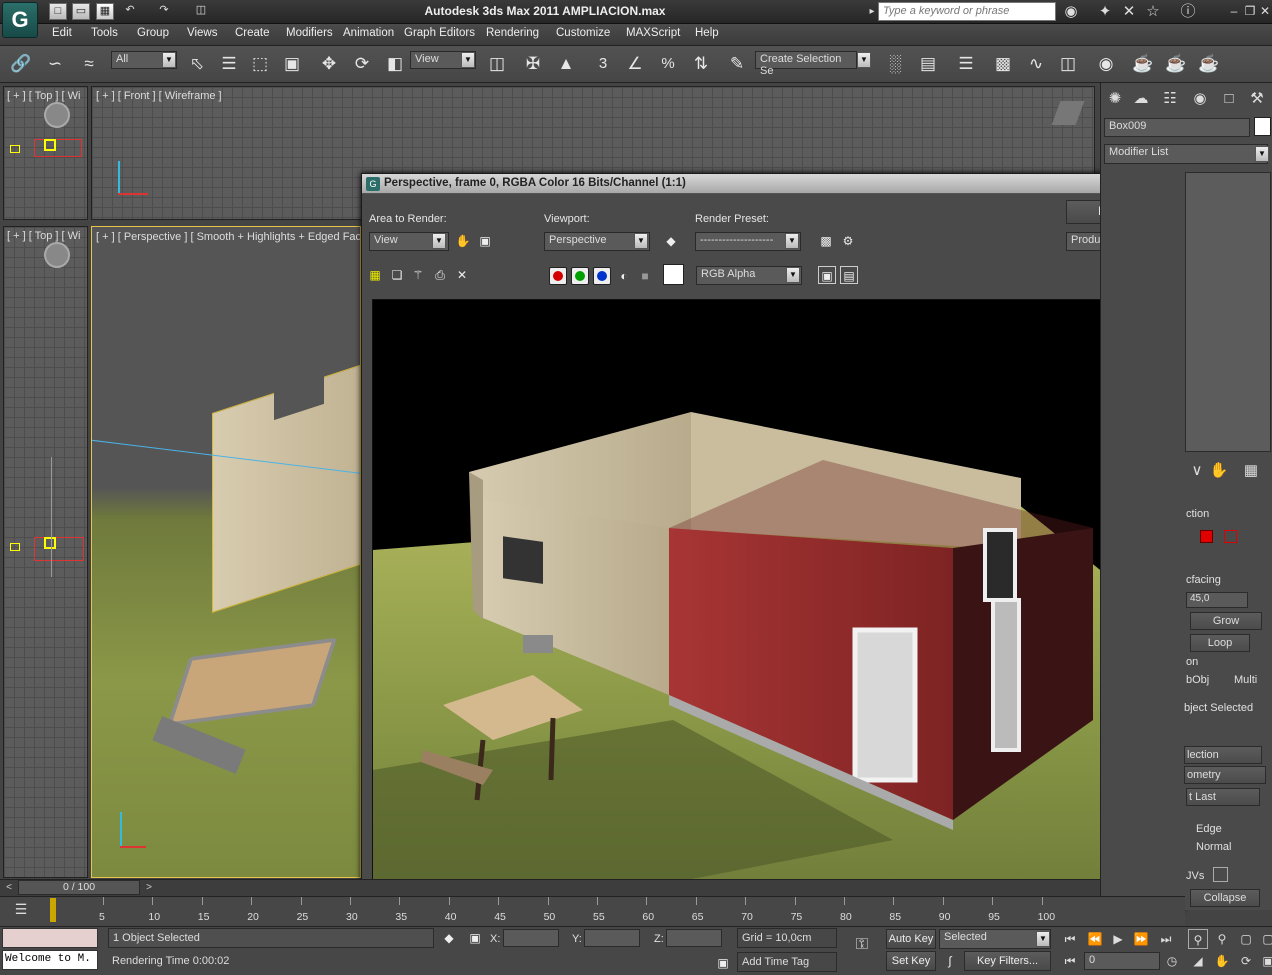  What do you see at coordinates (635, 64) in the screenshot?
I see `angle-snap-icon: ∠` at bounding box center [635, 64].